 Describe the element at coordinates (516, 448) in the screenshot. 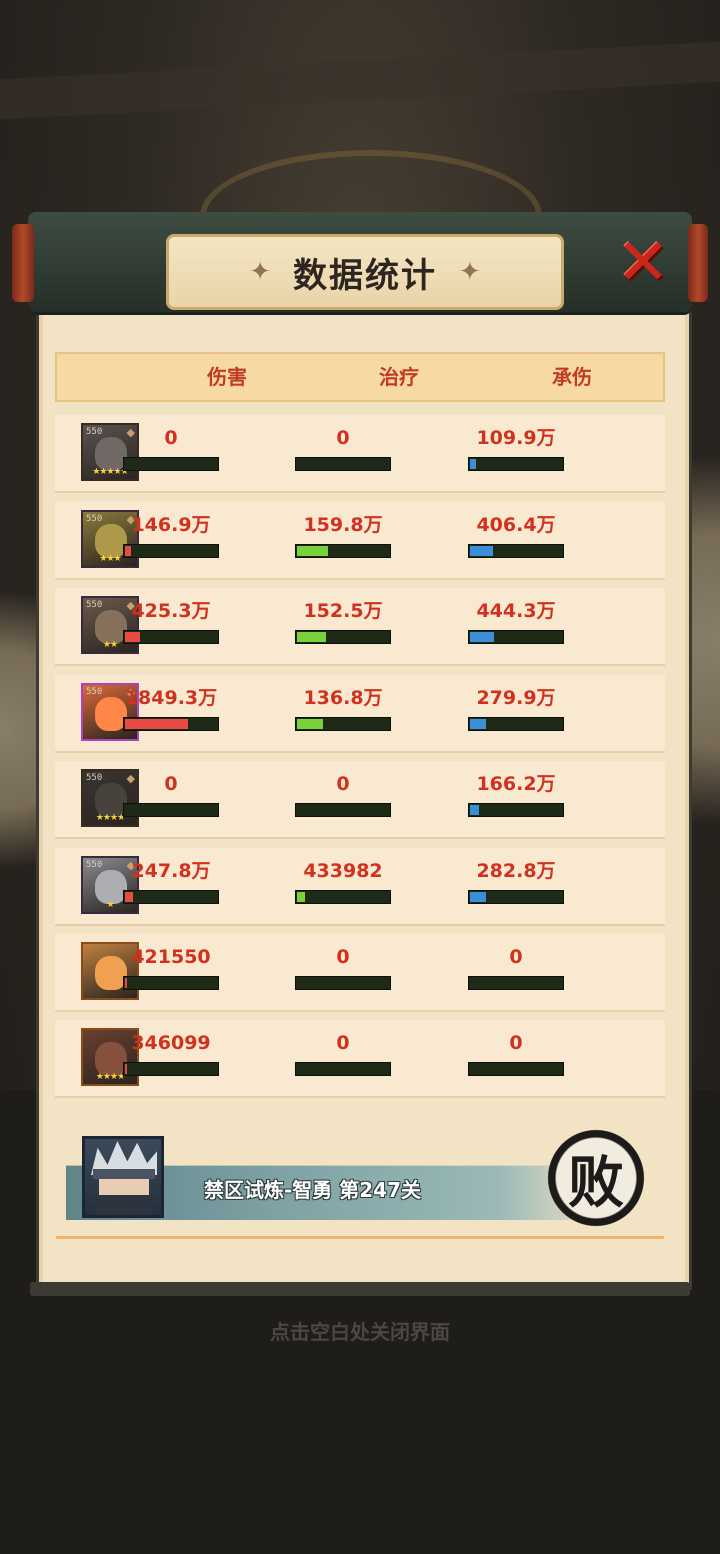

I see `stat-cell-tank: 109.9万` at that location.